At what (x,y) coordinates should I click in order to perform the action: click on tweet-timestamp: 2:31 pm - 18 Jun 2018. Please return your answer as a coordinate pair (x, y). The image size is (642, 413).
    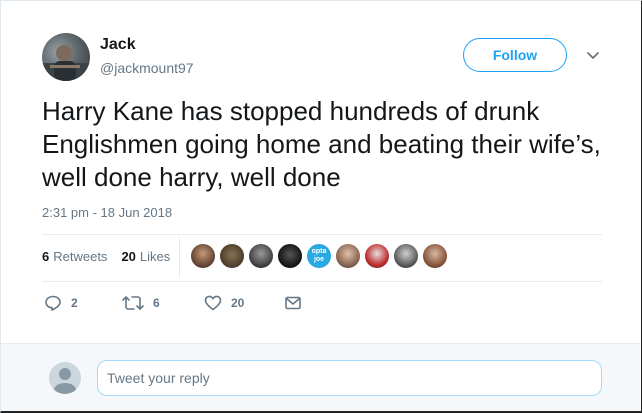
    Looking at the image, I should click on (107, 212).